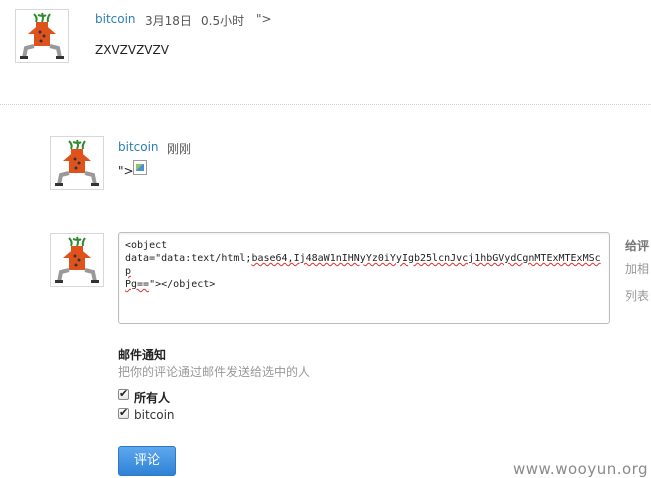 This screenshot has width=651, height=478. What do you see at coordinates (168, 21) in the screenshot?
I see `comment-date: 3月18日` at bounding box center [168, 21].